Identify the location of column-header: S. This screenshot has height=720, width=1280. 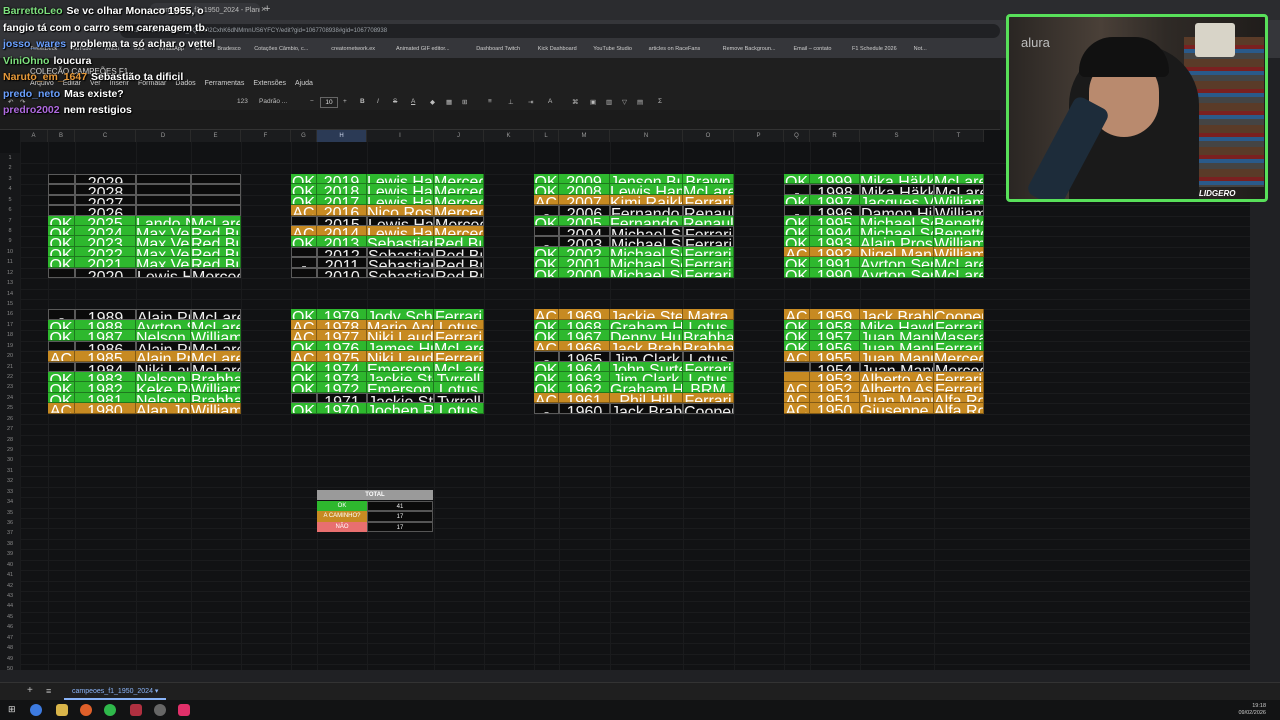
(897, 136).